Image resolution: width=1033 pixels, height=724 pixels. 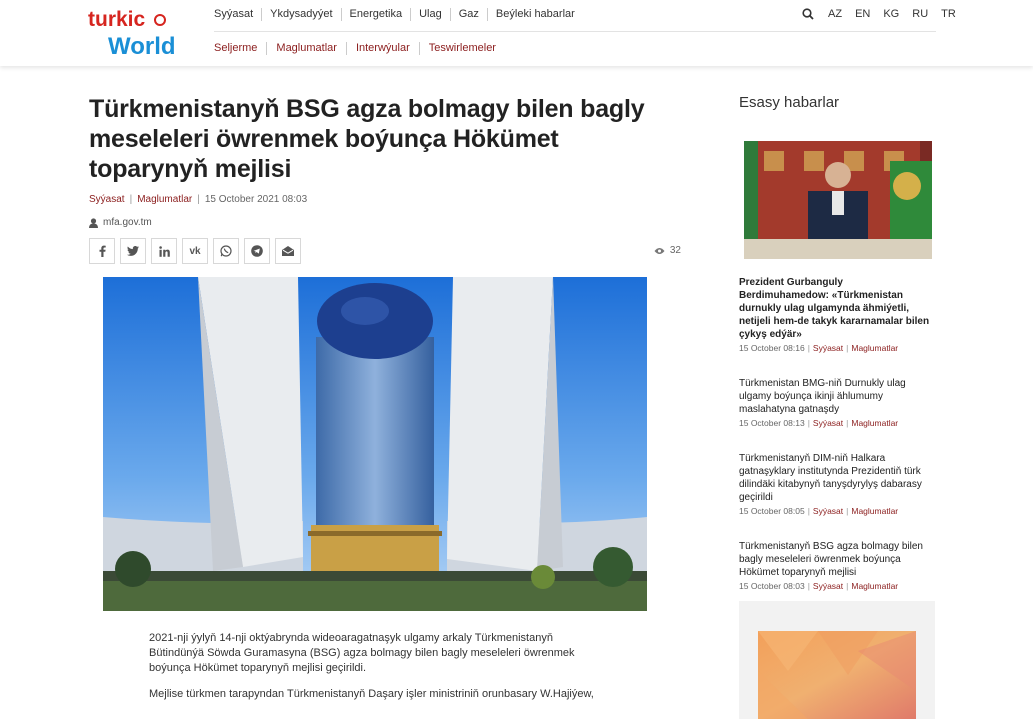 I want to click on sidebar-news-meta: 15 October 08:05 | Syýasat | Maglumatlar, so click(x=819, y=511).